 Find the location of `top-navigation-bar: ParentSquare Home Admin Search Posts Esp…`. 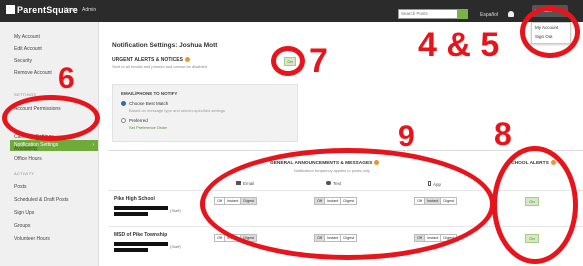

top-navigation-bar: ParentSquare Home Admin Search Posts Esp… is located at coordinates (291, 11).